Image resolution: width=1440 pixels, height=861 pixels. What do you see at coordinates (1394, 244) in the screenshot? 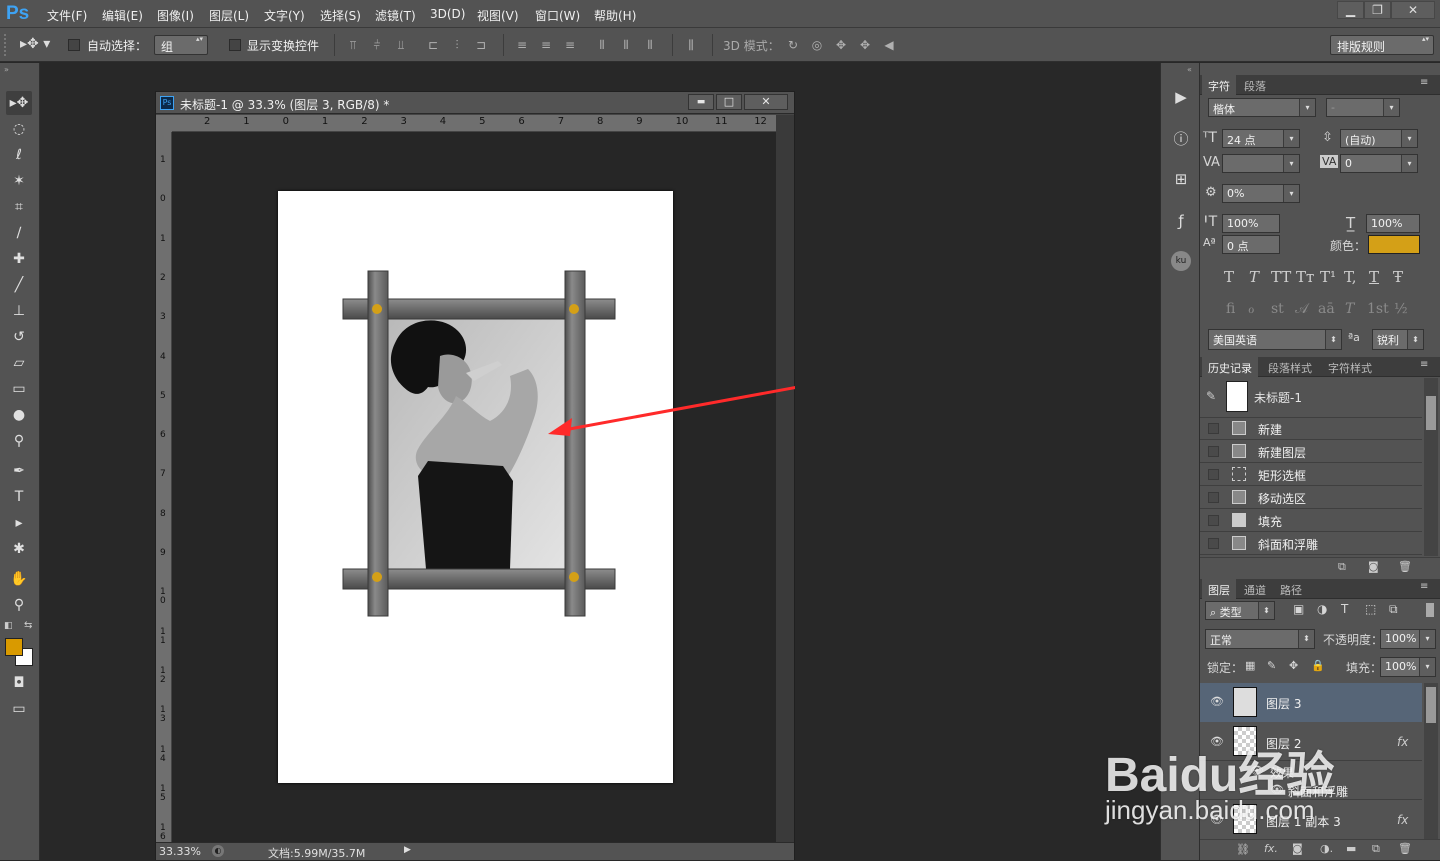
I see `text-color-swatch` at bounding box center [1394, 244].